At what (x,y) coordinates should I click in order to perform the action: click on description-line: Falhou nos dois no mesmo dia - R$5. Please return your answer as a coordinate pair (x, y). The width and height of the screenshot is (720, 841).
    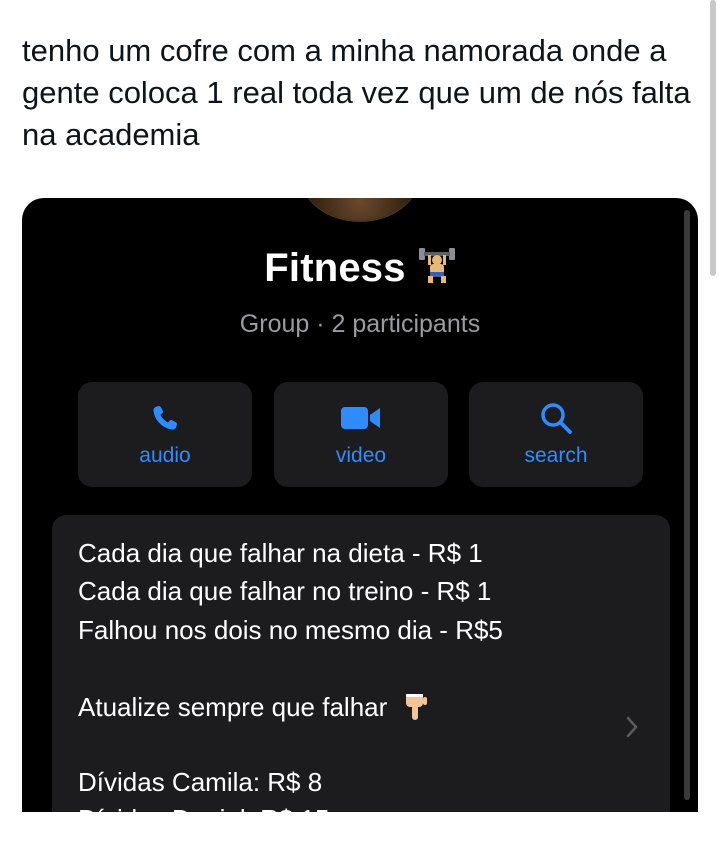
    Looking at the image, I should click on (290, 630).